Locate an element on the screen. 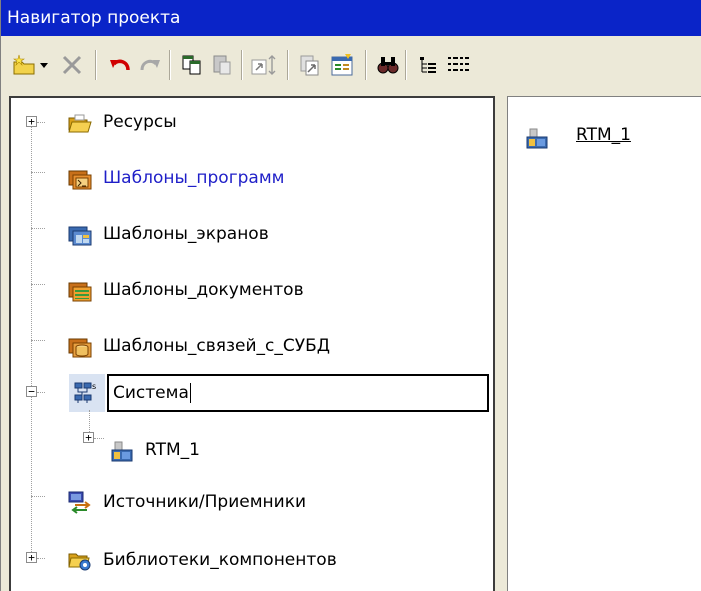 Image resolution: width=701 pixels, height=591 pixels. undo-icon is located at coordinates (120, 65).